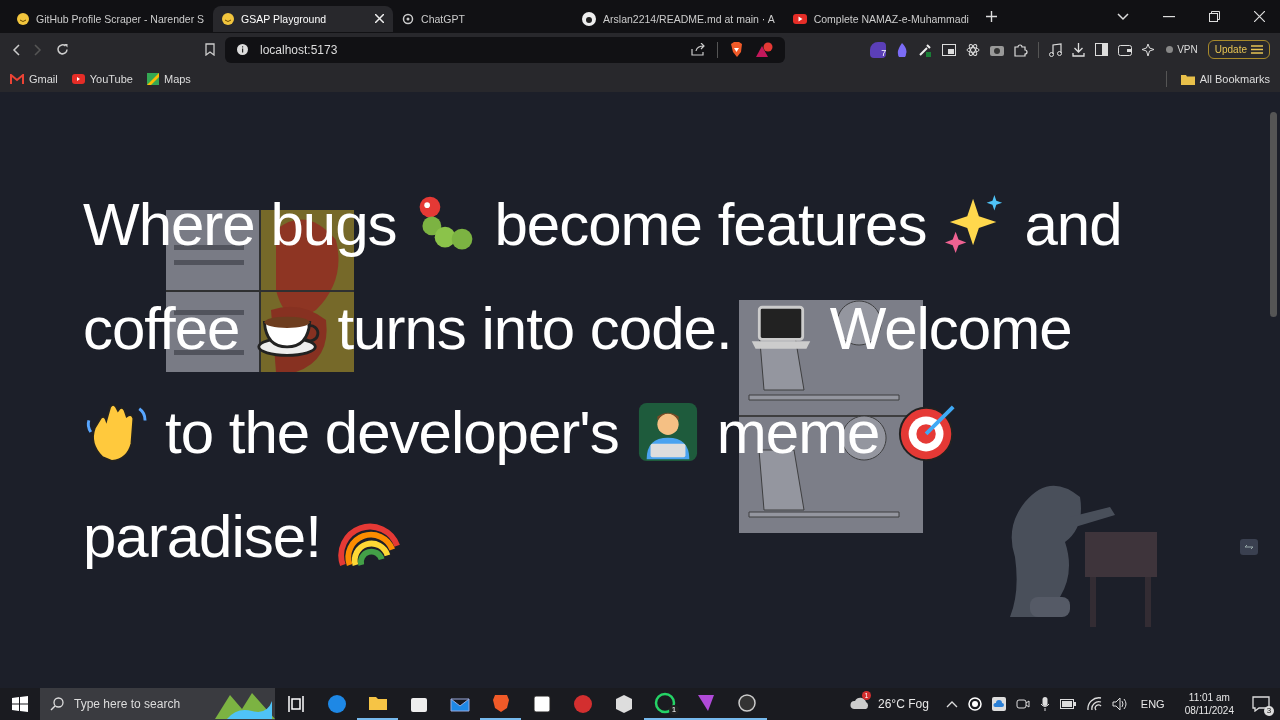 The height and width of the screenshot is (720, 1280). What do you see at coordinates (303, 18) in the screenshot?
I see `browser-tab: GSAP Playground` at bounding box center [303, 18].